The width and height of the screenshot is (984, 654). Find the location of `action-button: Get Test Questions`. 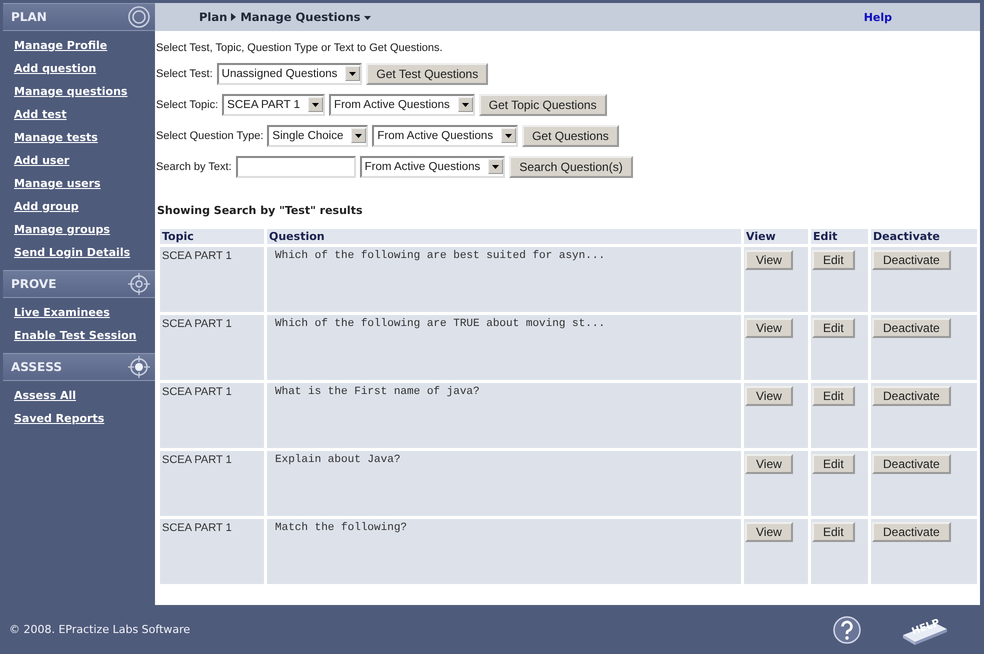

action-button: Get Test Questions is located at coordinates (427, 73).